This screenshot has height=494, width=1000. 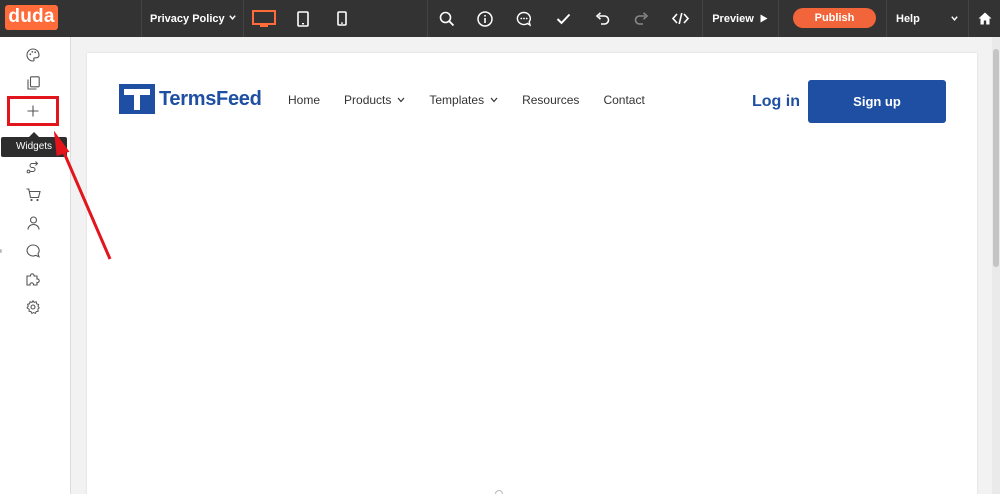 I want to click on design-button, so click(x=33, y=55).